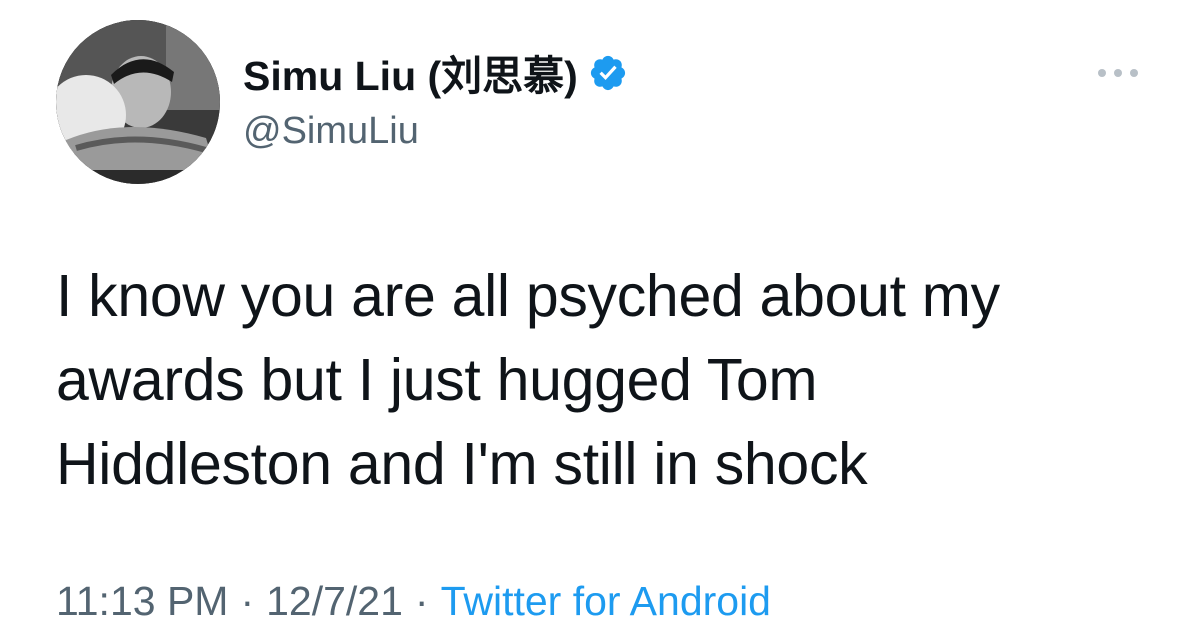 Image resolution: width=1200 pixels, height=643 pixels. I want to click on author-info: Simu Liu (刘思慕) @SimuLiu, so click(435, 99).